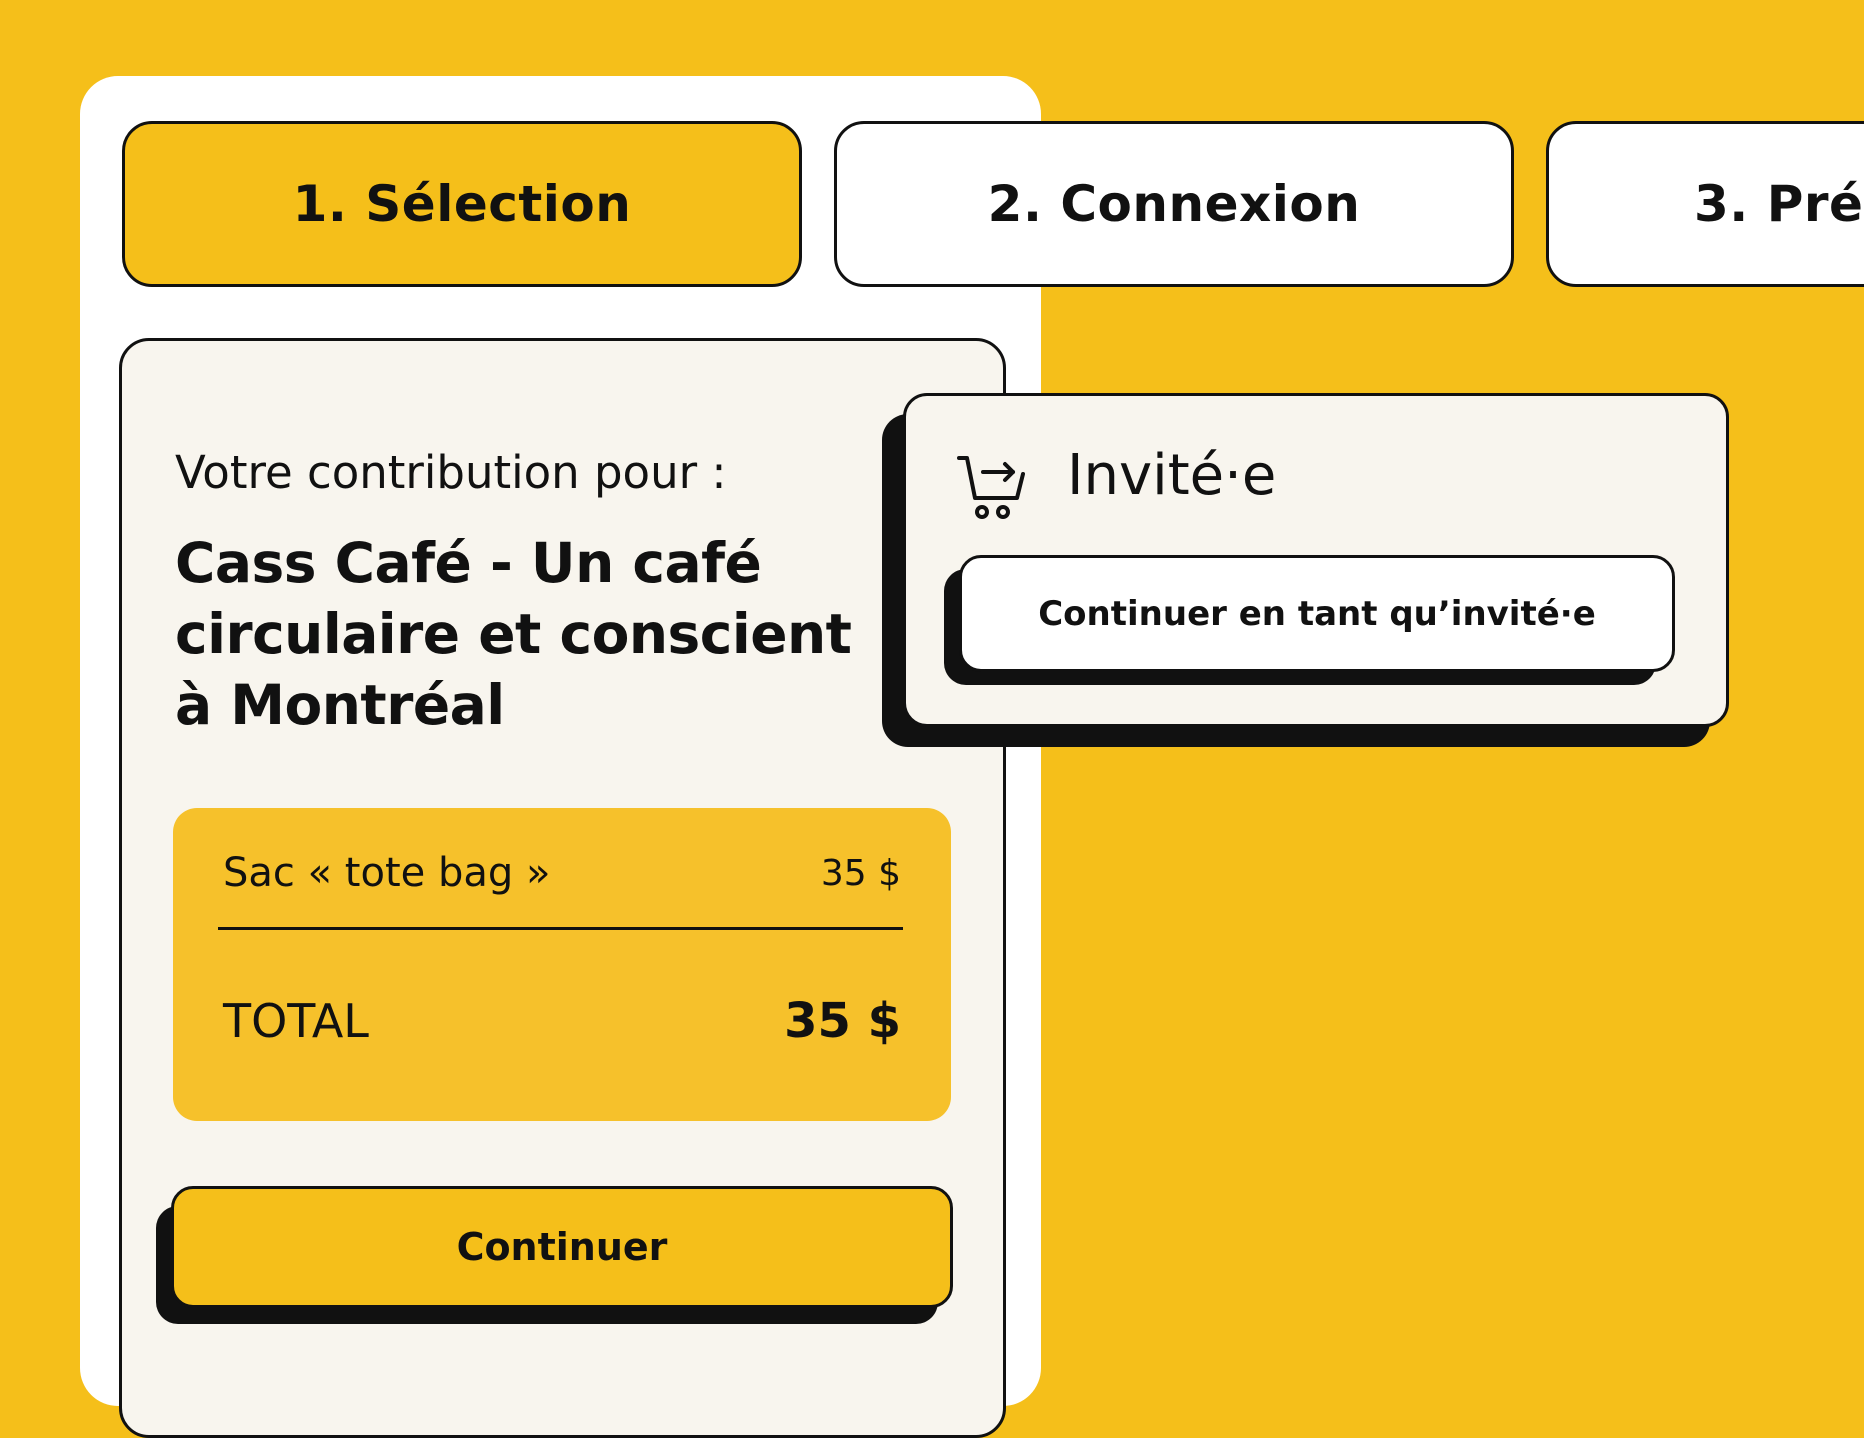  I want to click on continue-as-guest-button: Continuer en tant qu’invité·e, so click(1317, 613).